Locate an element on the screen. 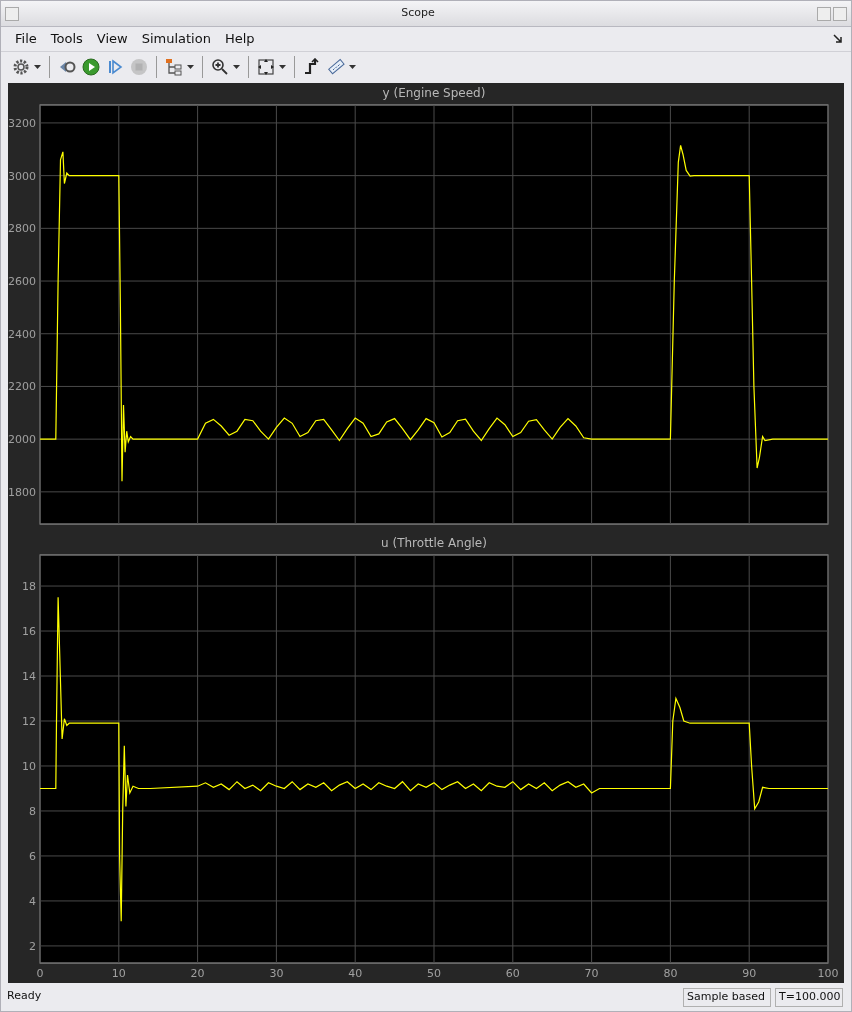 This screenshot has width=852, height=1012. status-field: Sample based is located at coordinates (727, 997).